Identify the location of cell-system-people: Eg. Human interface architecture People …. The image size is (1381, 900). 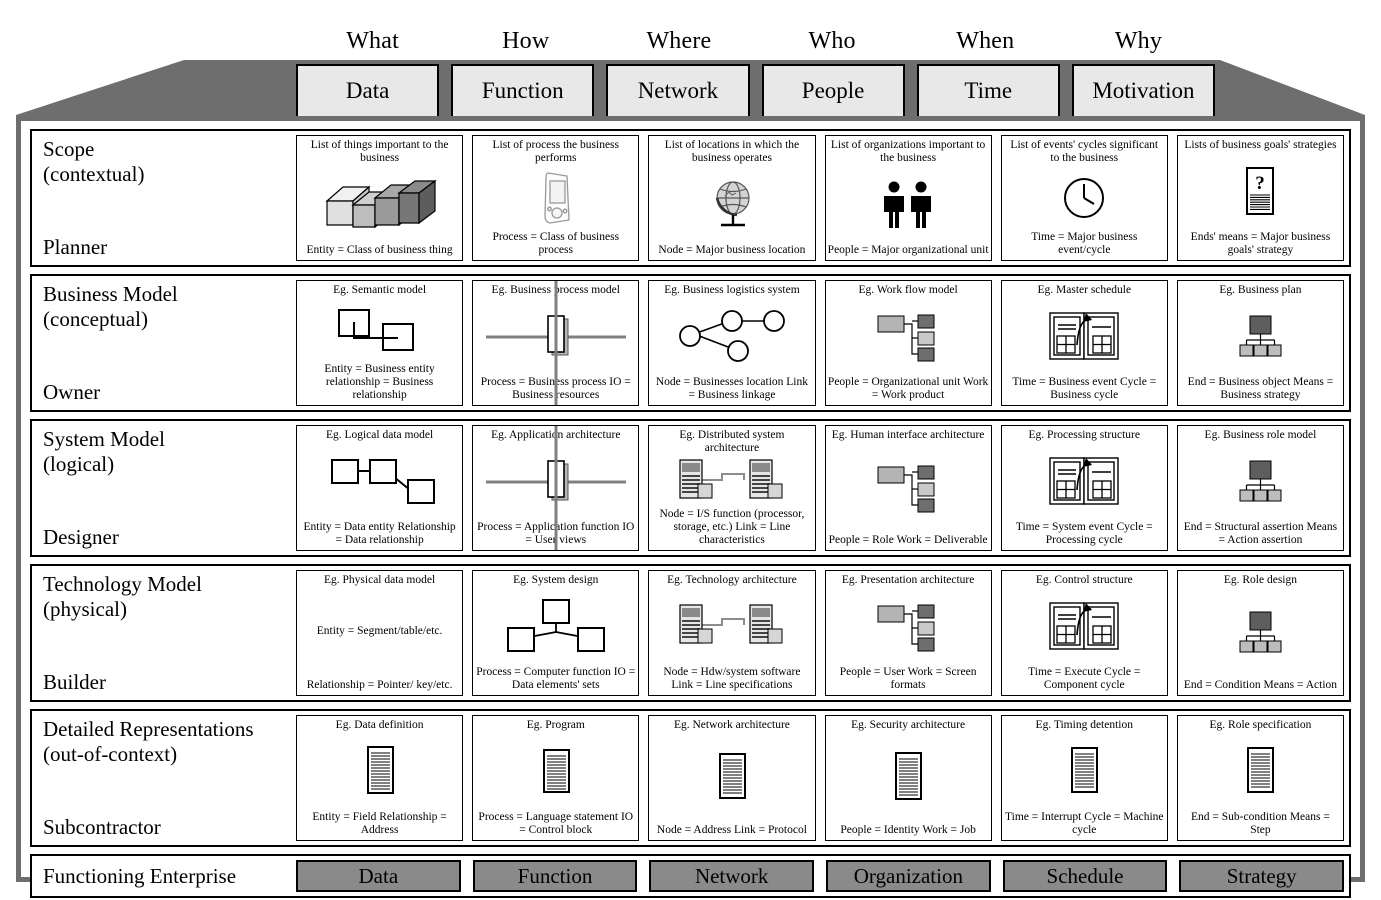
(908, 488).